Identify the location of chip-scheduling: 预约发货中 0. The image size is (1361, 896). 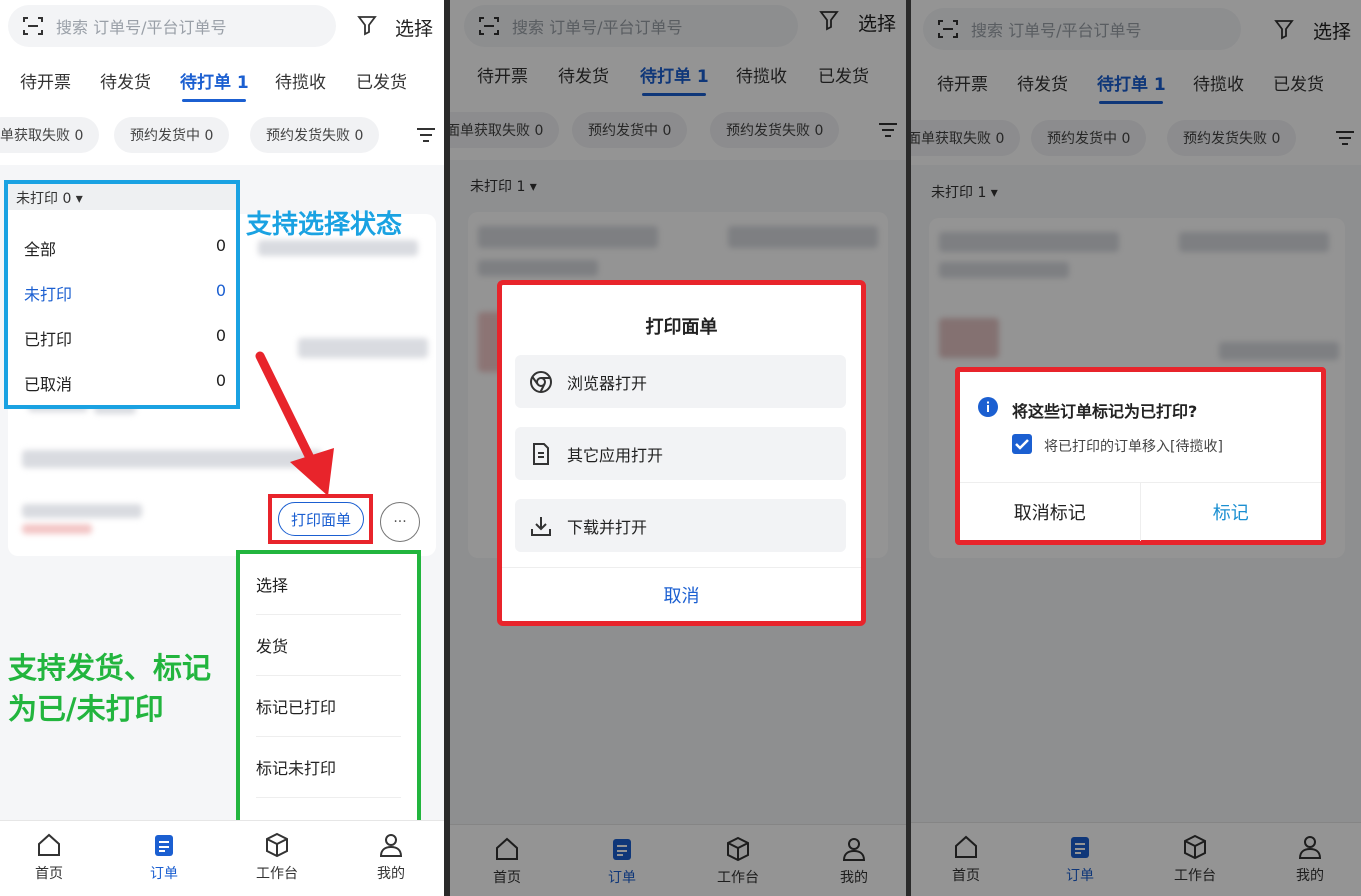
(172, 135).